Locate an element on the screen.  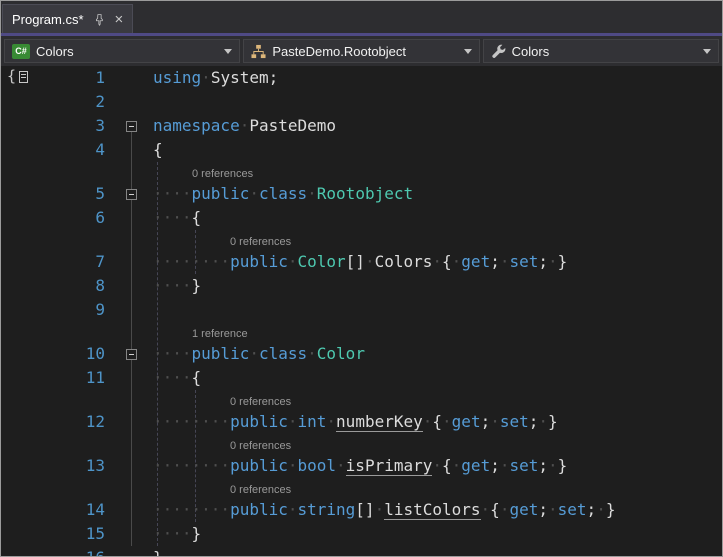
code-line-9: 9 is located at coordinates (361, 310).